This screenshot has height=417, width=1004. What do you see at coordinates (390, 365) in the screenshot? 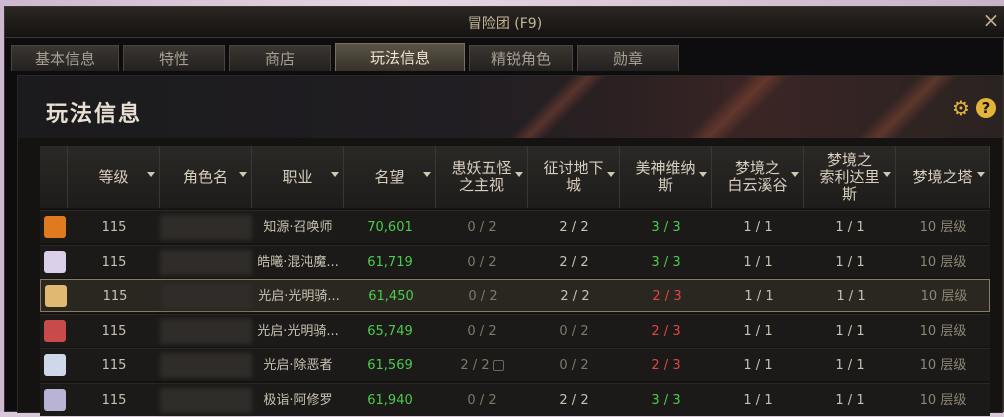
I see `cell-fame: 61,569` at bounding box center [390, 365].